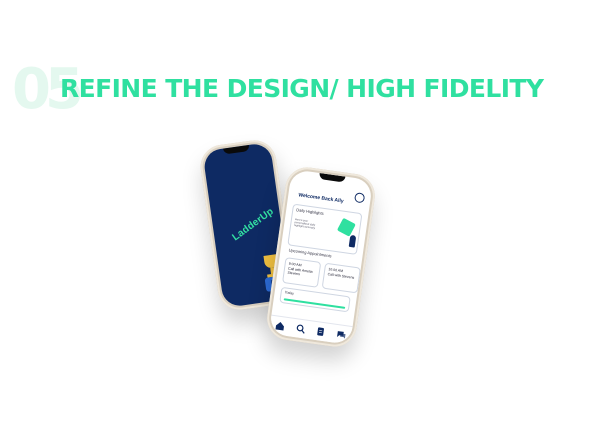 This screenshot has height=424, width=600. I want to click on heading-title: REFINE THE DESIGN/ HIGH FIDELITY, so click(302, 88).